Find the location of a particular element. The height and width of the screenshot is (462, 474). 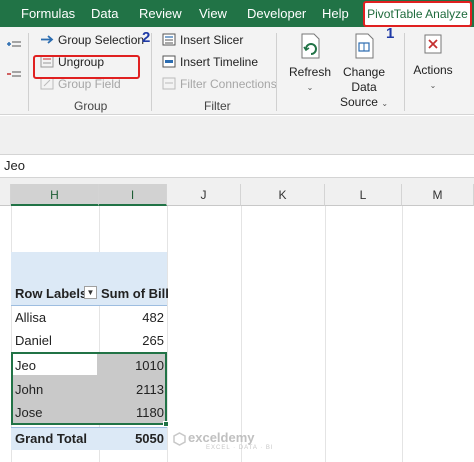

slicer-icon is located at coordinates (169, 39).